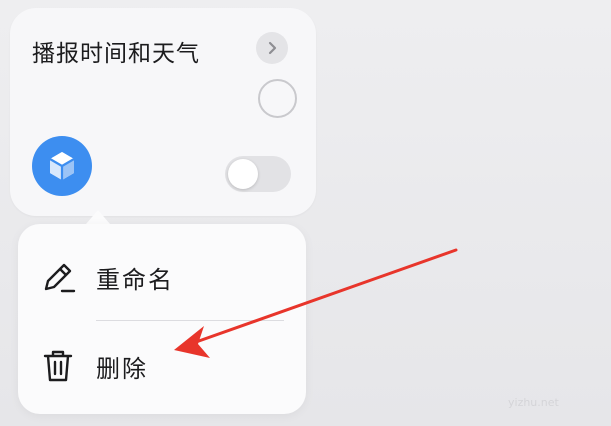  I want to click on shortcut-detail-button, so click(272, 48).